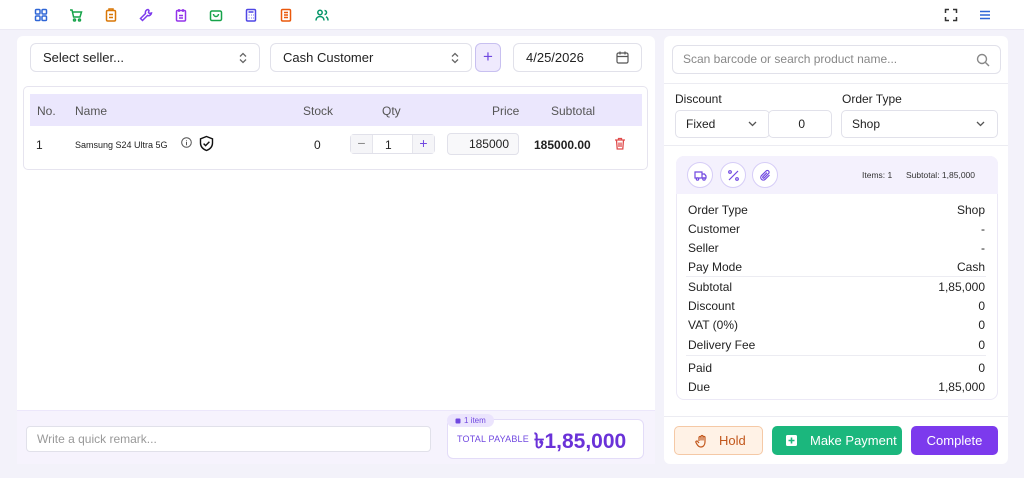 This screenshot has width=1024, height=478. I want to click on summary-value-delivery-fee: 0, so click(981, 345).